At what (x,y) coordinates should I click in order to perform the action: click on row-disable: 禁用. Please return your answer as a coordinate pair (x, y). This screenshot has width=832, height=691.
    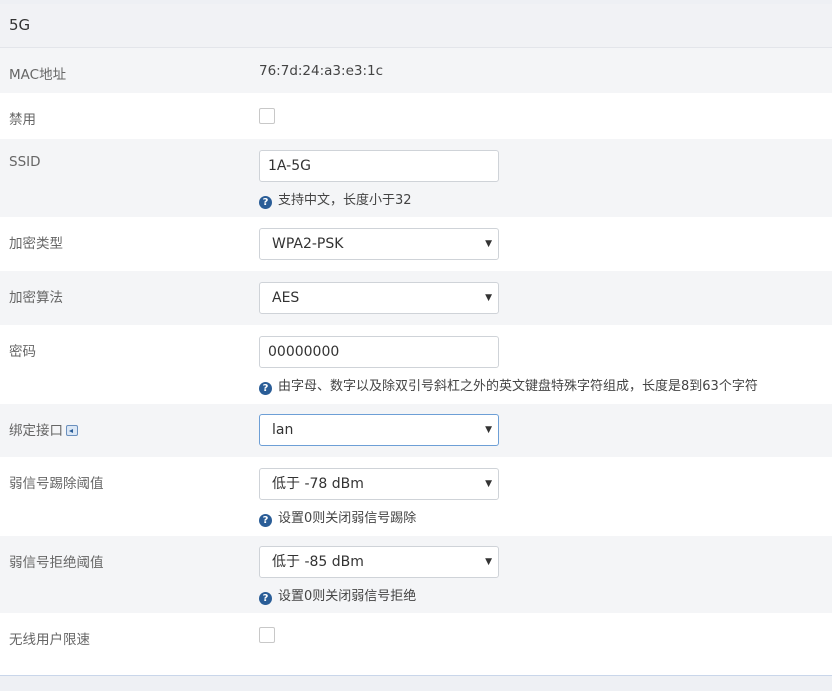
    Looking at the image, I should click on (416, 116).